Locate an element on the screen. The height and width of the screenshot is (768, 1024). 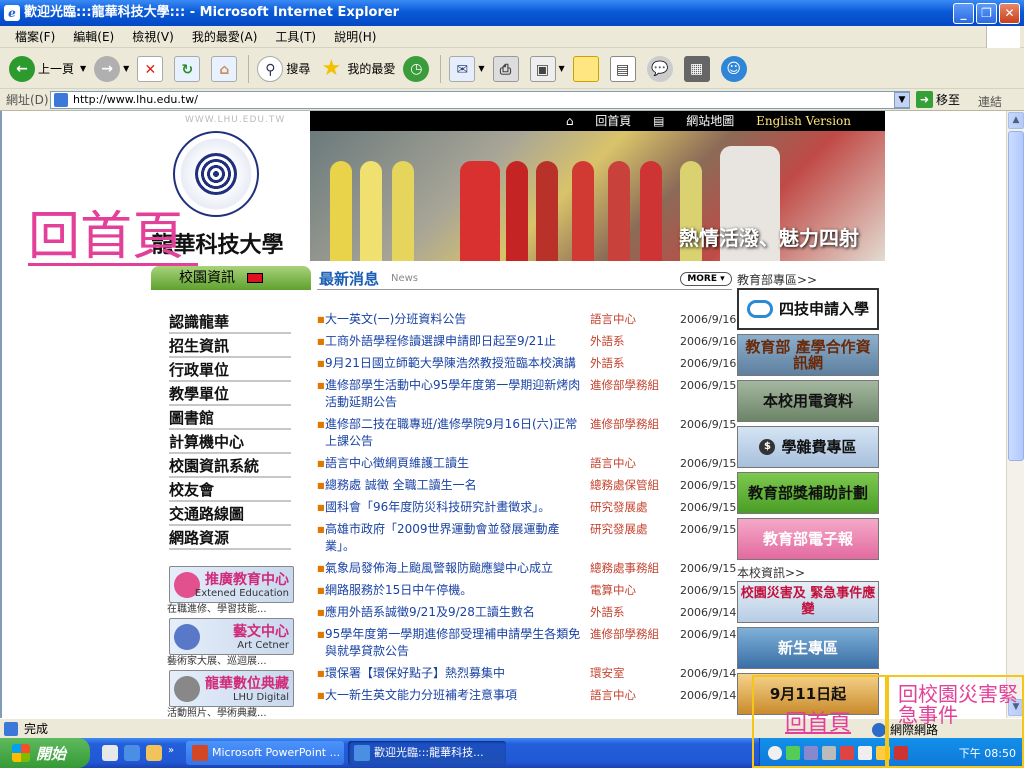
top-nav-sitemap: ▤ 網站地圖 is located at coordinates (693, 121).